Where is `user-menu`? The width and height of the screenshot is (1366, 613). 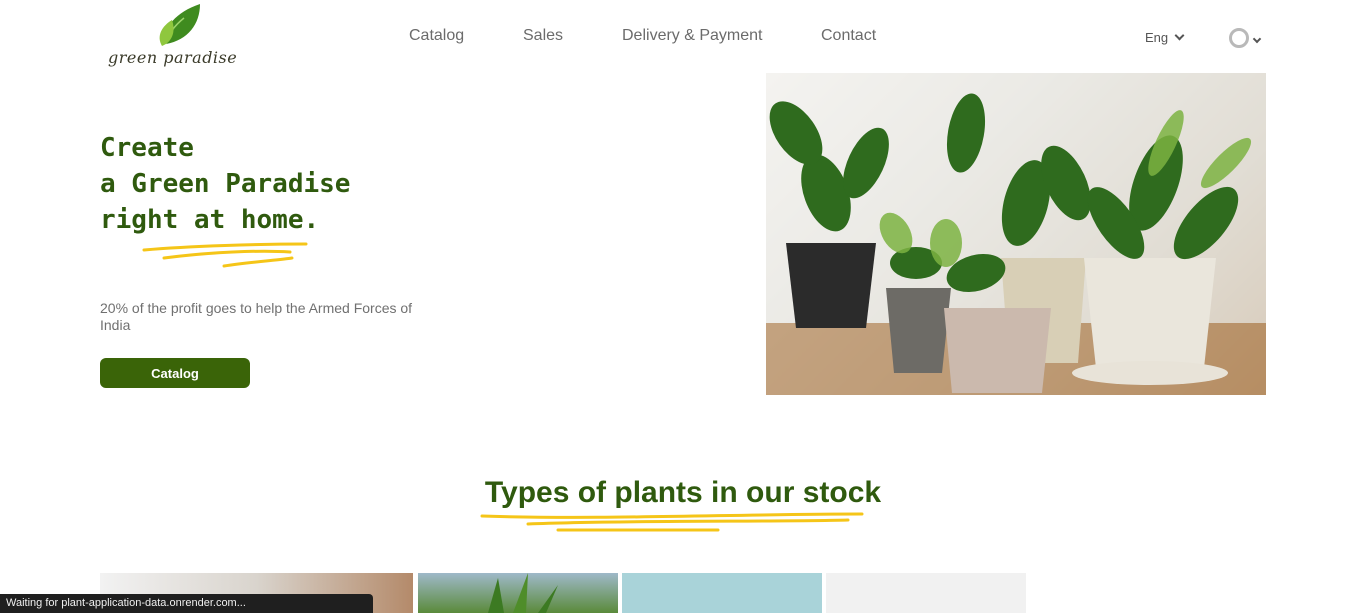 user-menu is located at coordinates (1247, 39).